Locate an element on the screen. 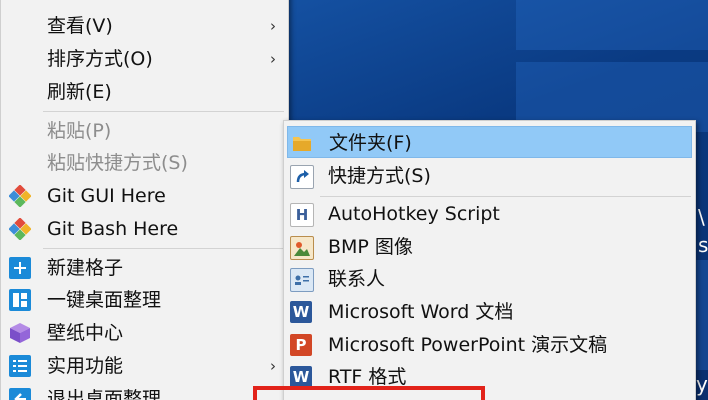 The height and width of the screenshot is (400, 708). menu-item-label: 快捷方式(S) is located at coordinates (379, 176).